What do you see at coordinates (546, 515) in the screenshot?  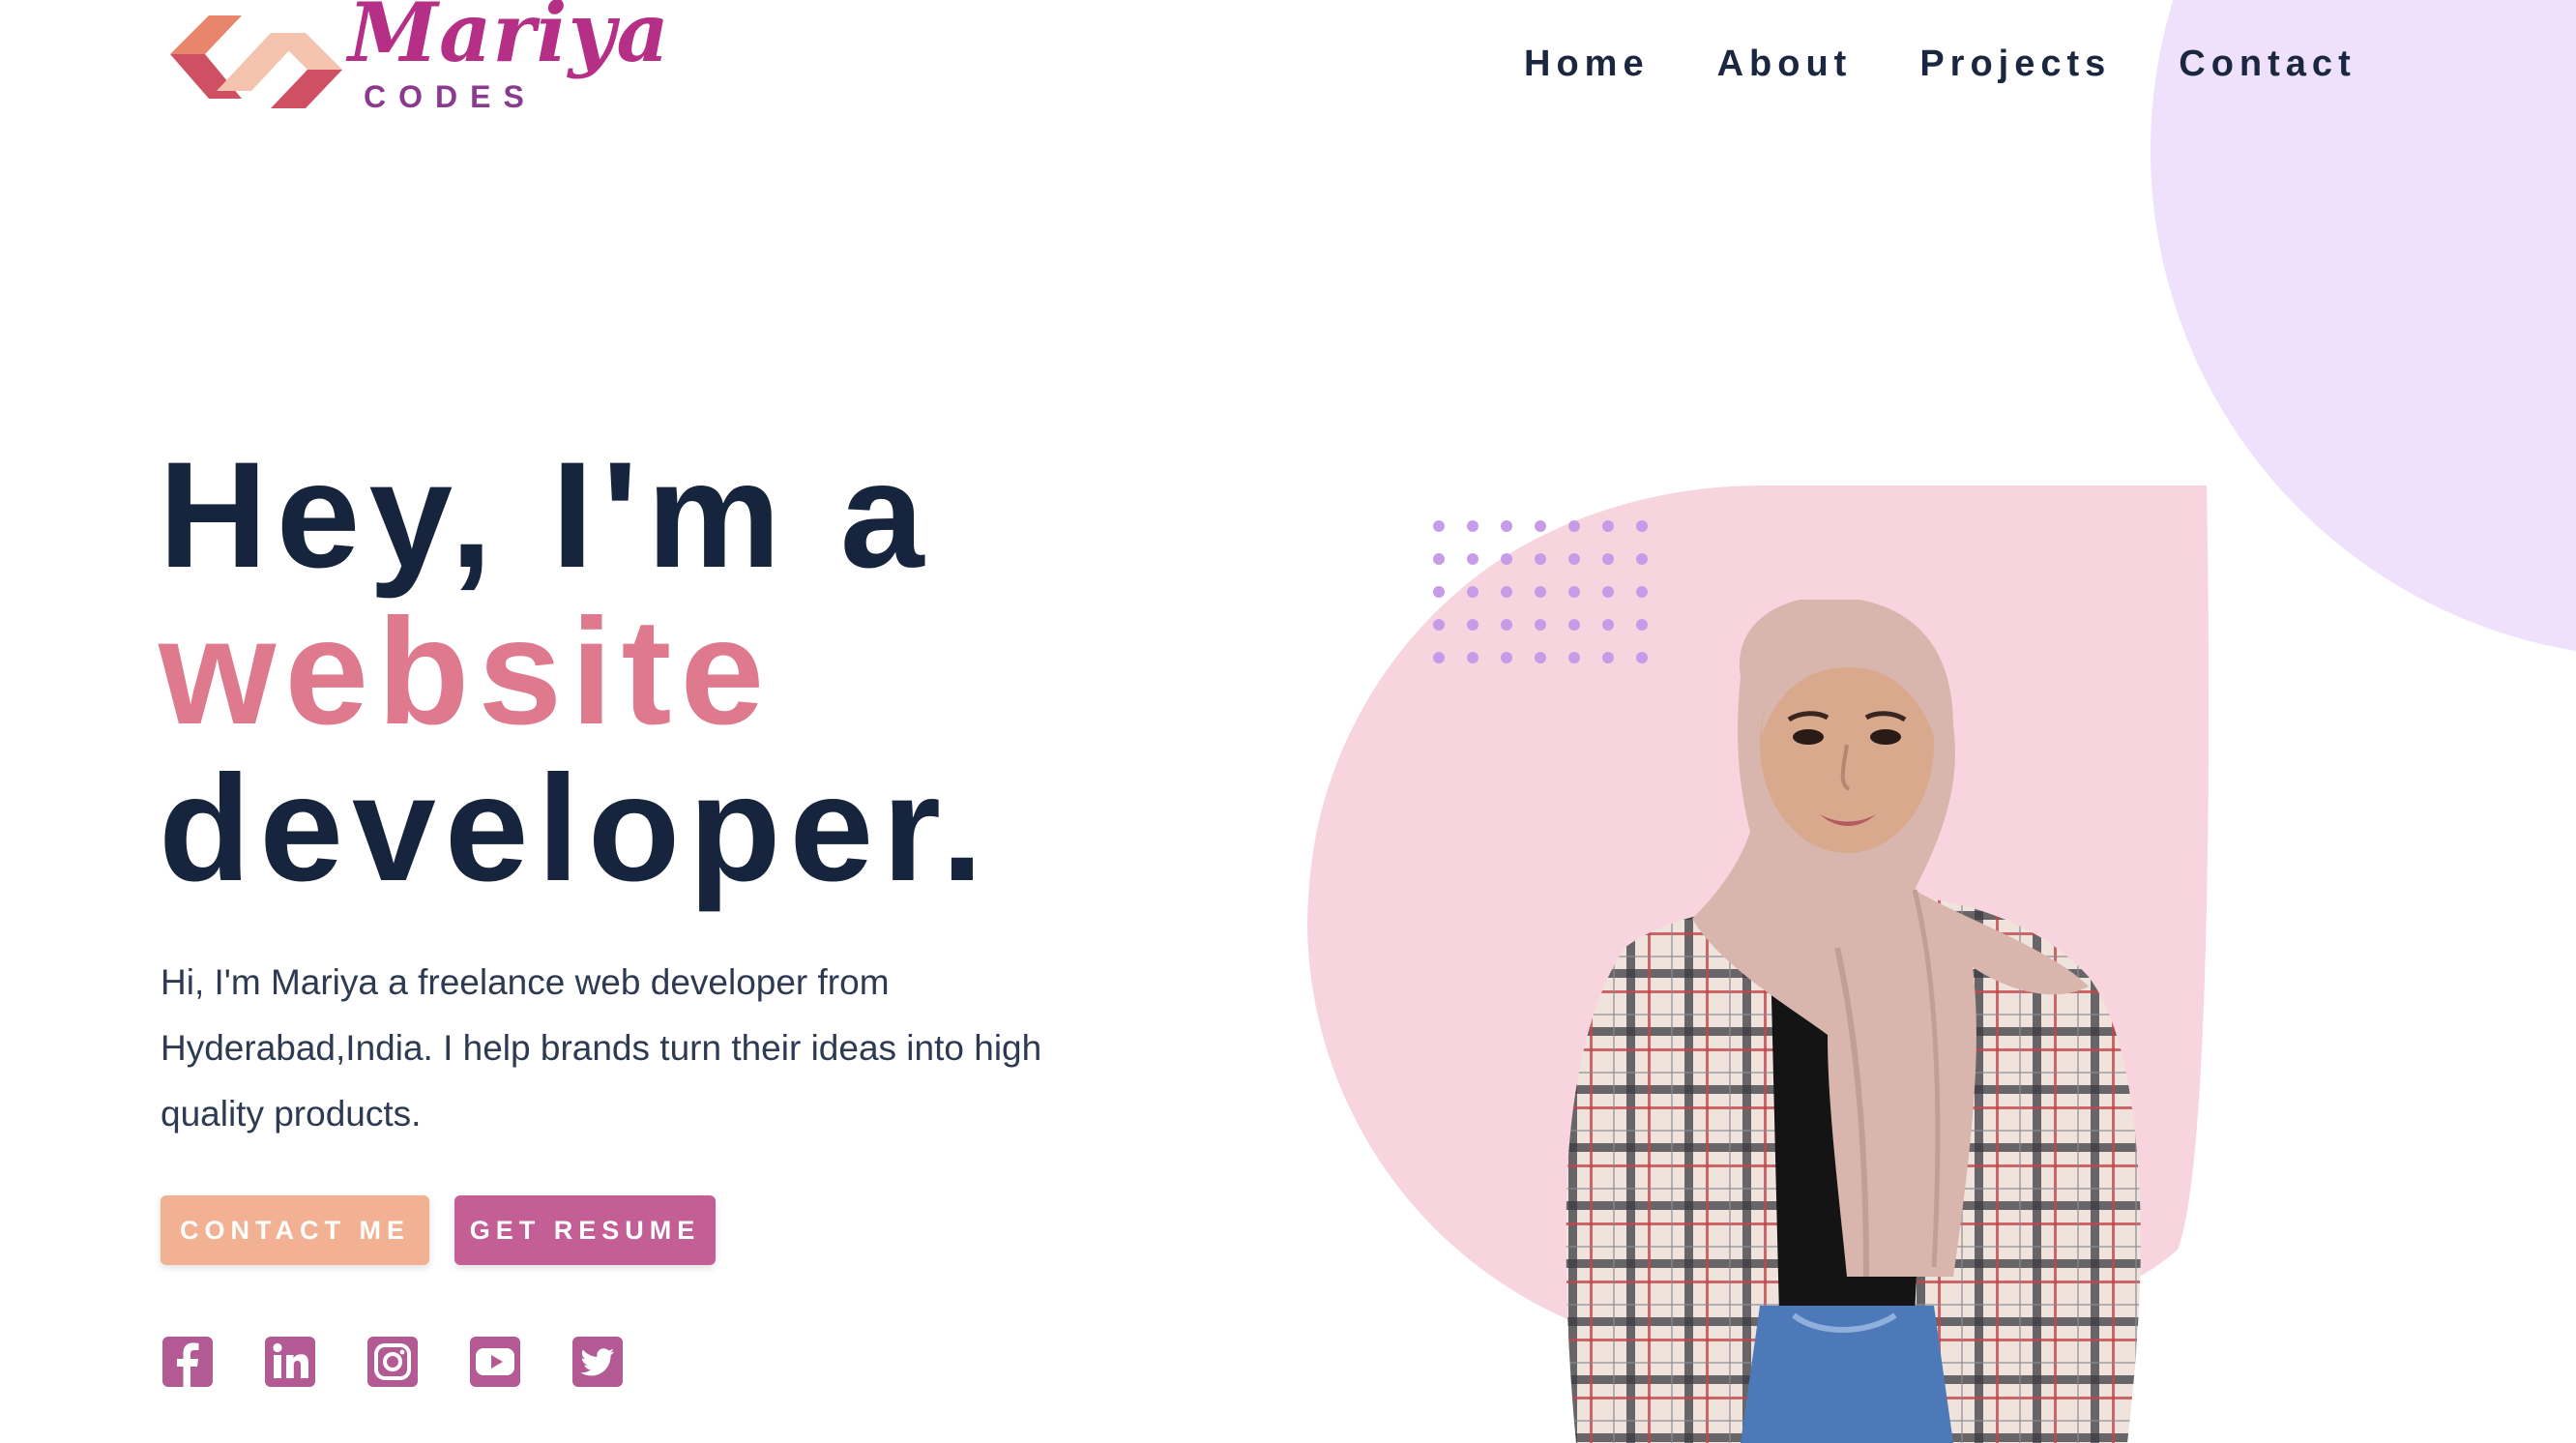 I see `hero-title-line-1: Hey, I'm a` at bounding box center [546, 515].